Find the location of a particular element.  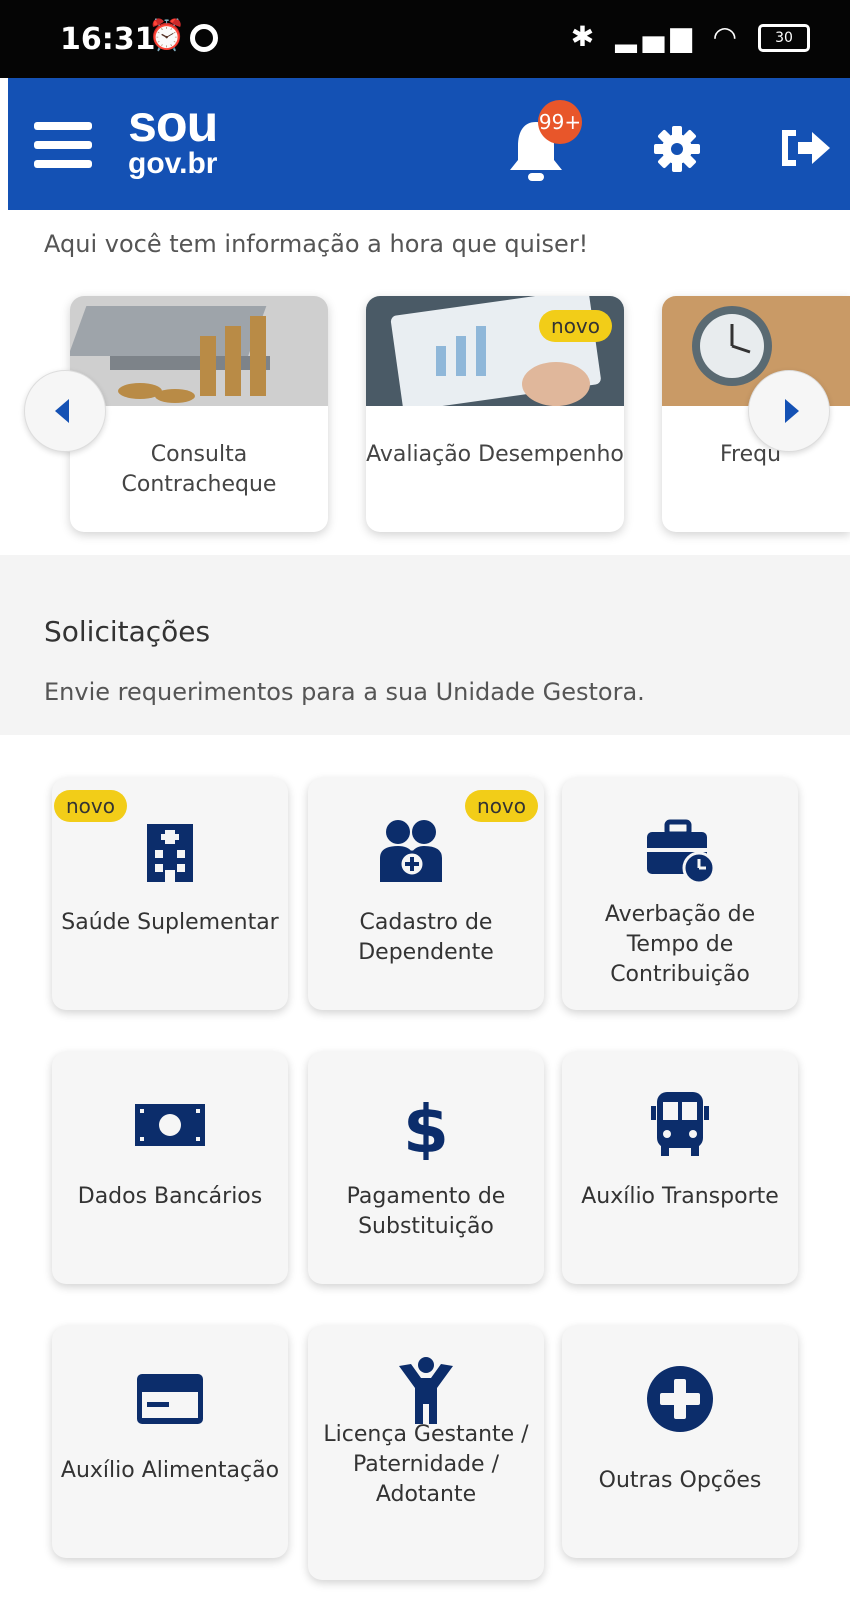

section-title: Solicitações is located at coordinates (127, 631).